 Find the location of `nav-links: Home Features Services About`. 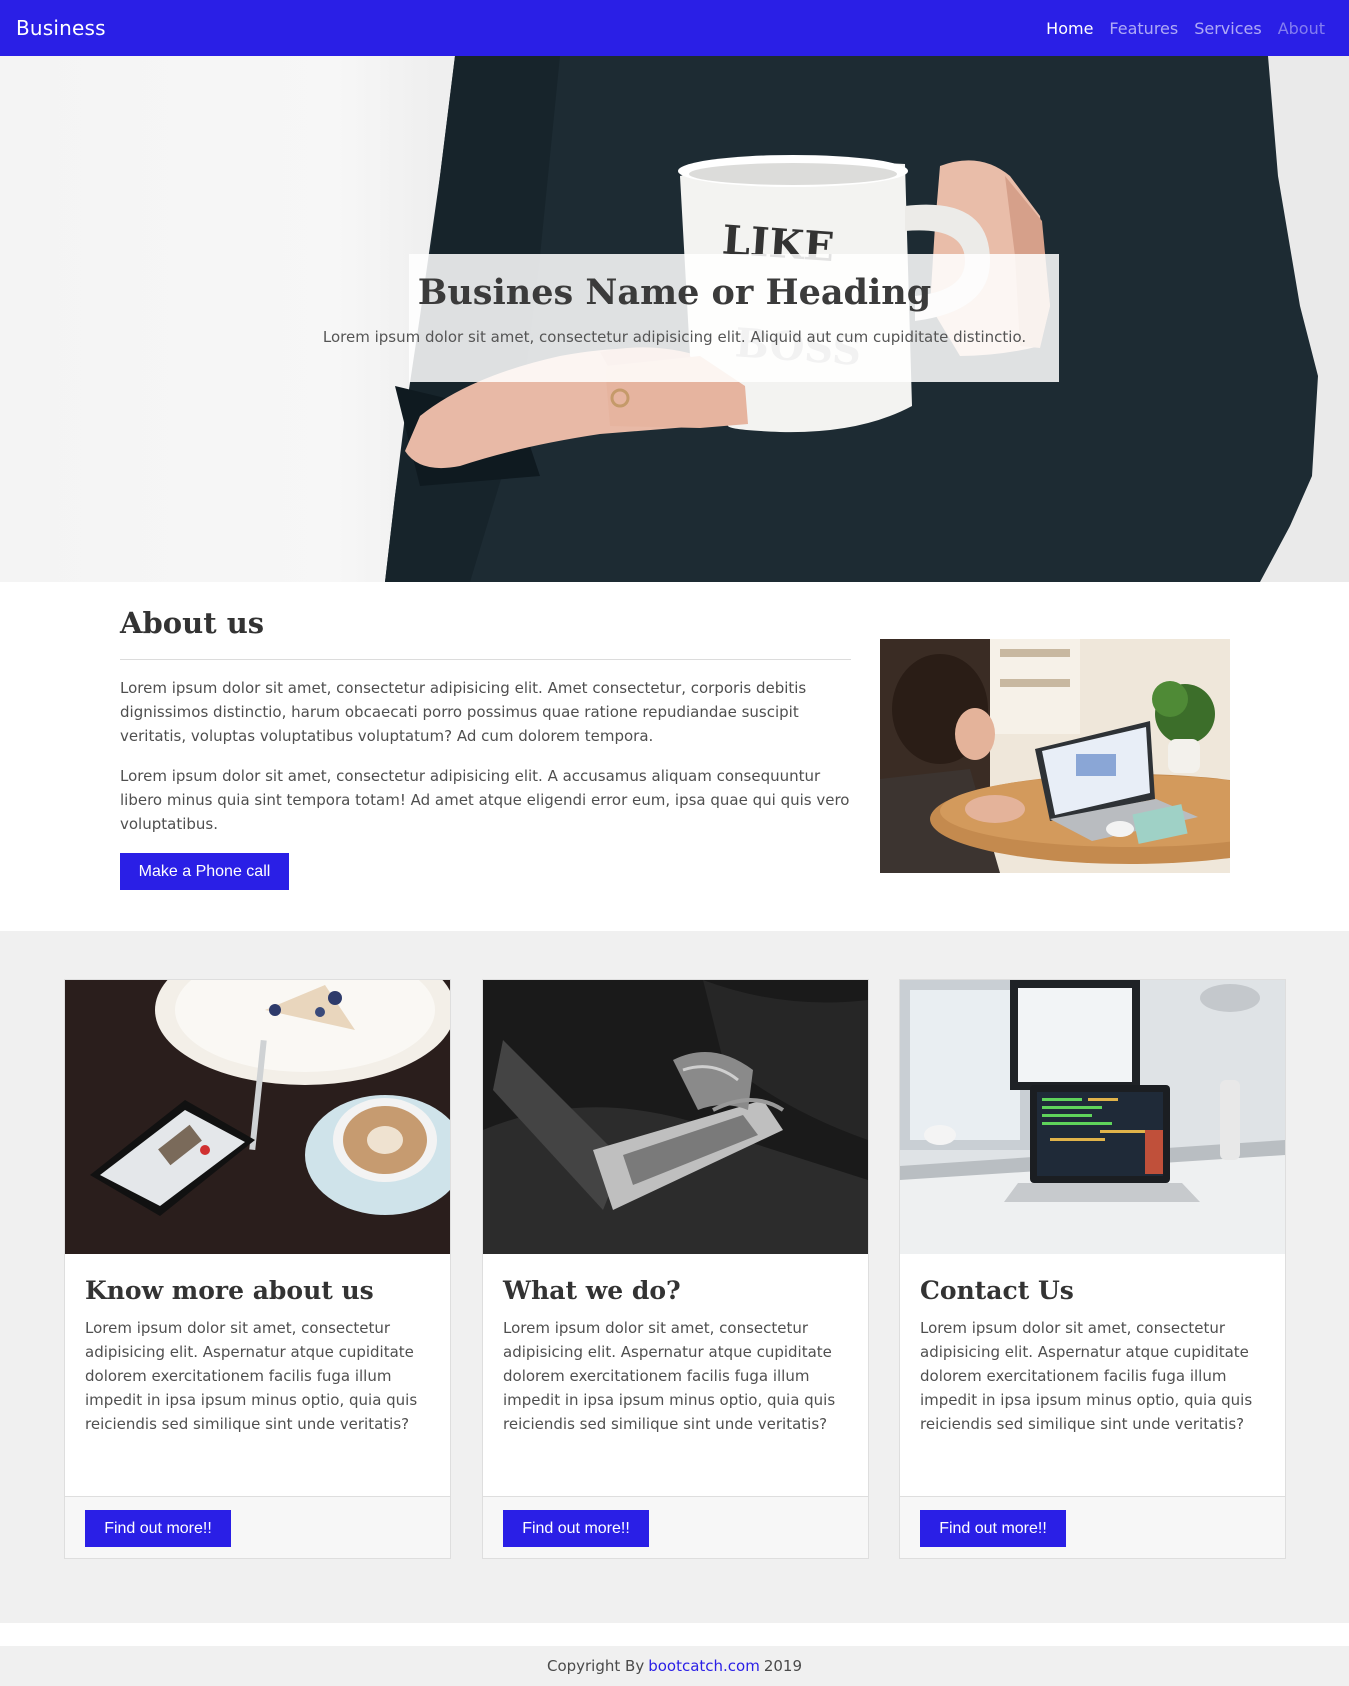

nav-links: Home Features Services About is located at coordinates (1185, 28).